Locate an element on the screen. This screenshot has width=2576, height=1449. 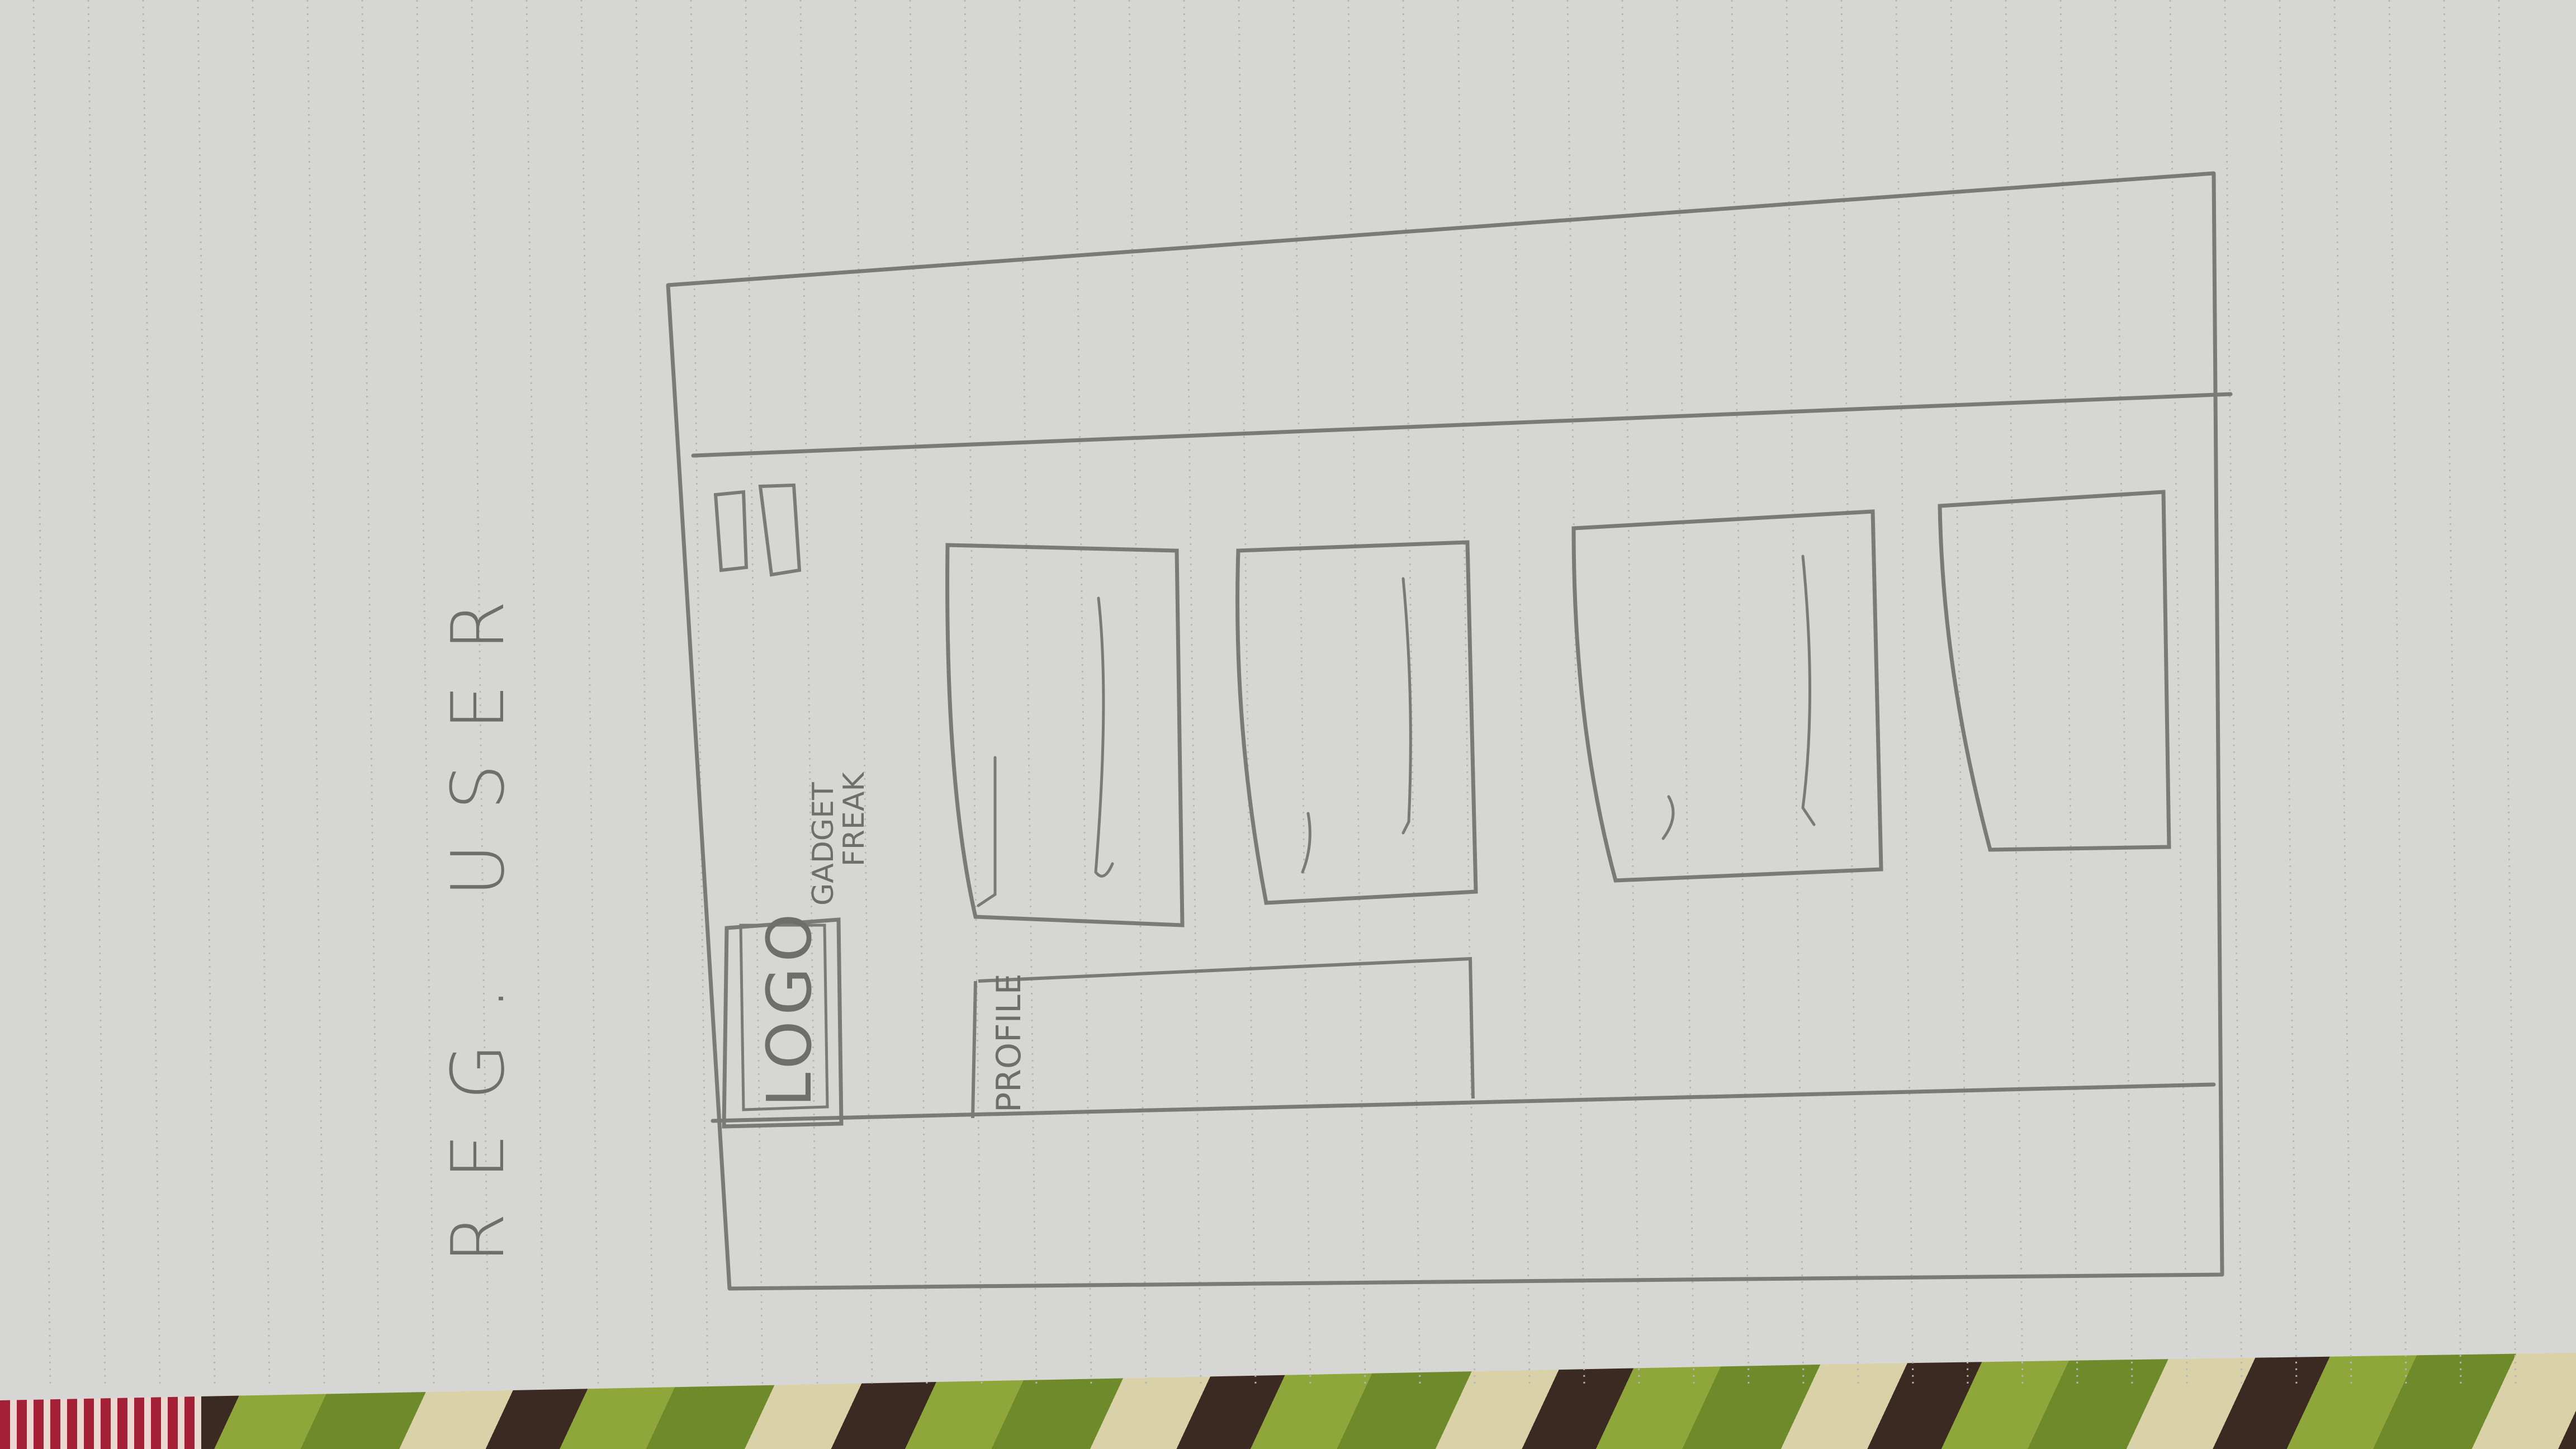
nav-icons is located at coordinates (757, 530).